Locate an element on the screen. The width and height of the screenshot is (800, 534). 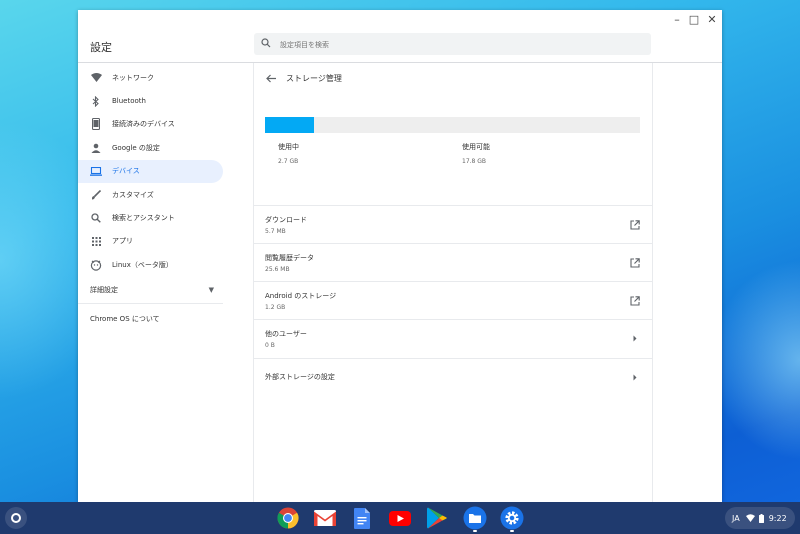
battery-icon is located at coordinates (761, 518).